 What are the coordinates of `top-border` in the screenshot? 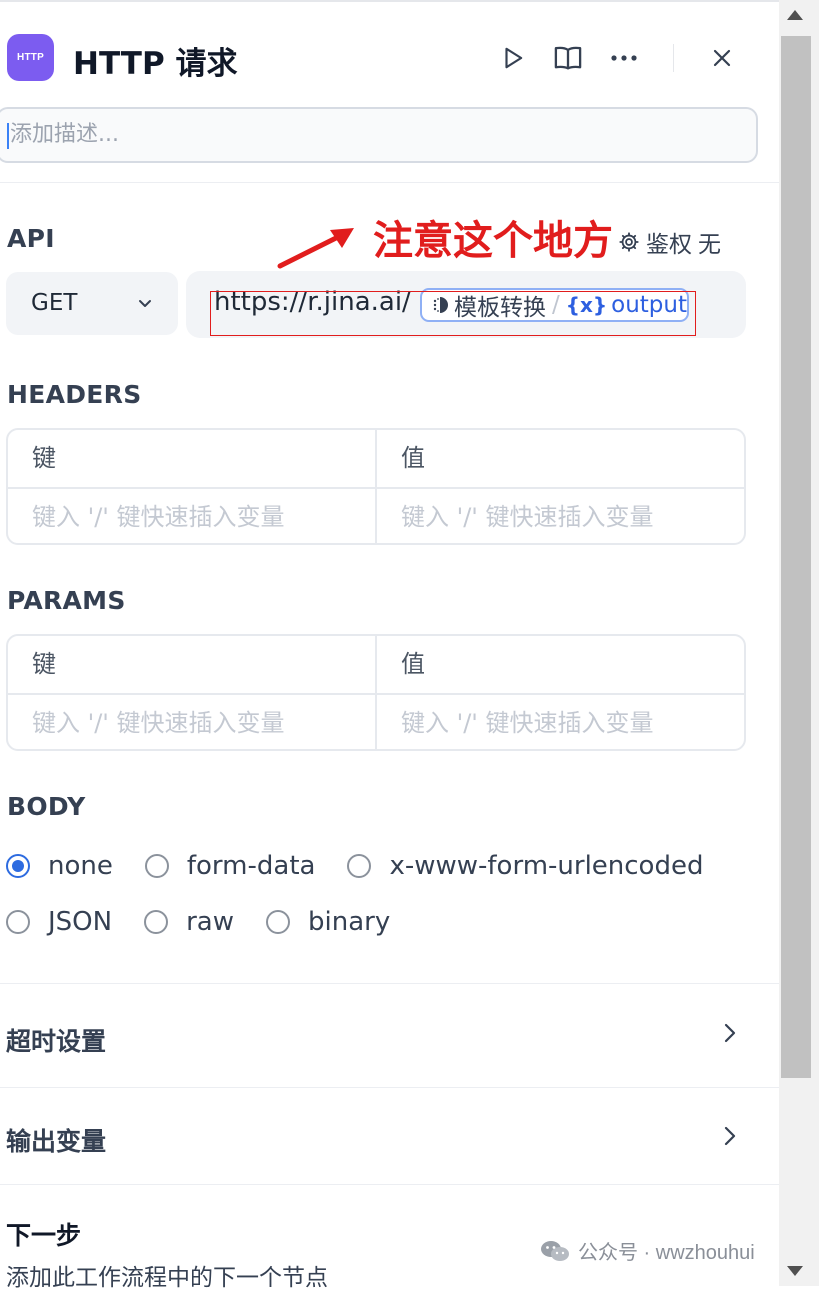 It's located at (389, 1).